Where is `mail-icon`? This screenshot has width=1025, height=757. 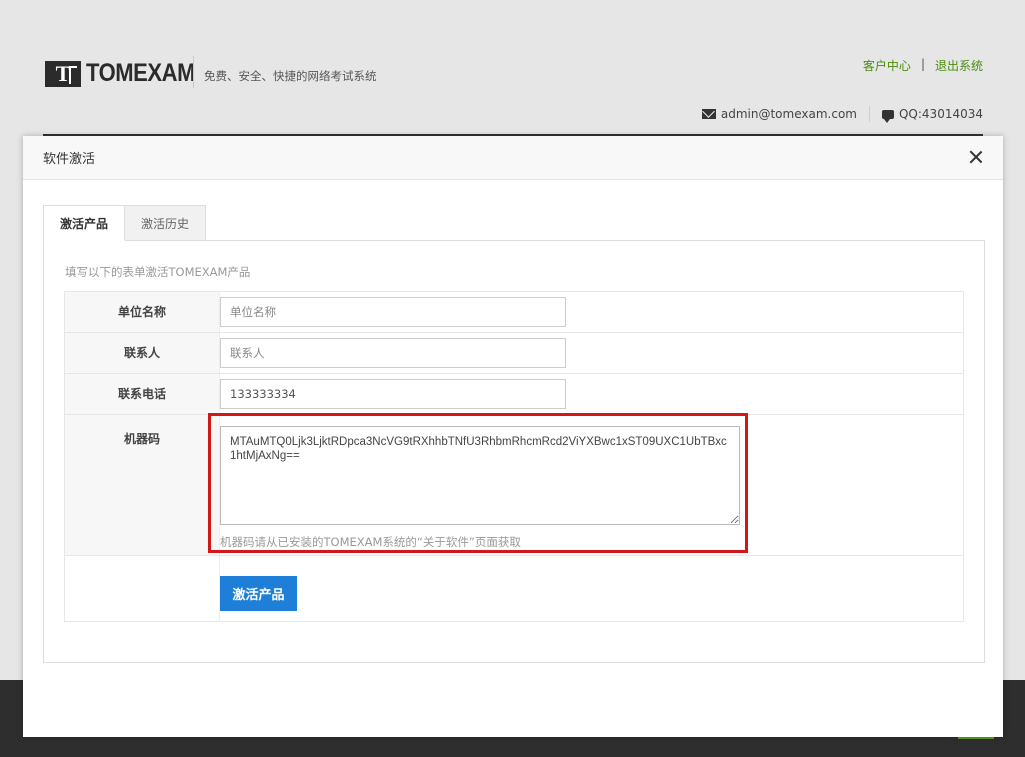 mail-icon is located at coordinates (708, 114).